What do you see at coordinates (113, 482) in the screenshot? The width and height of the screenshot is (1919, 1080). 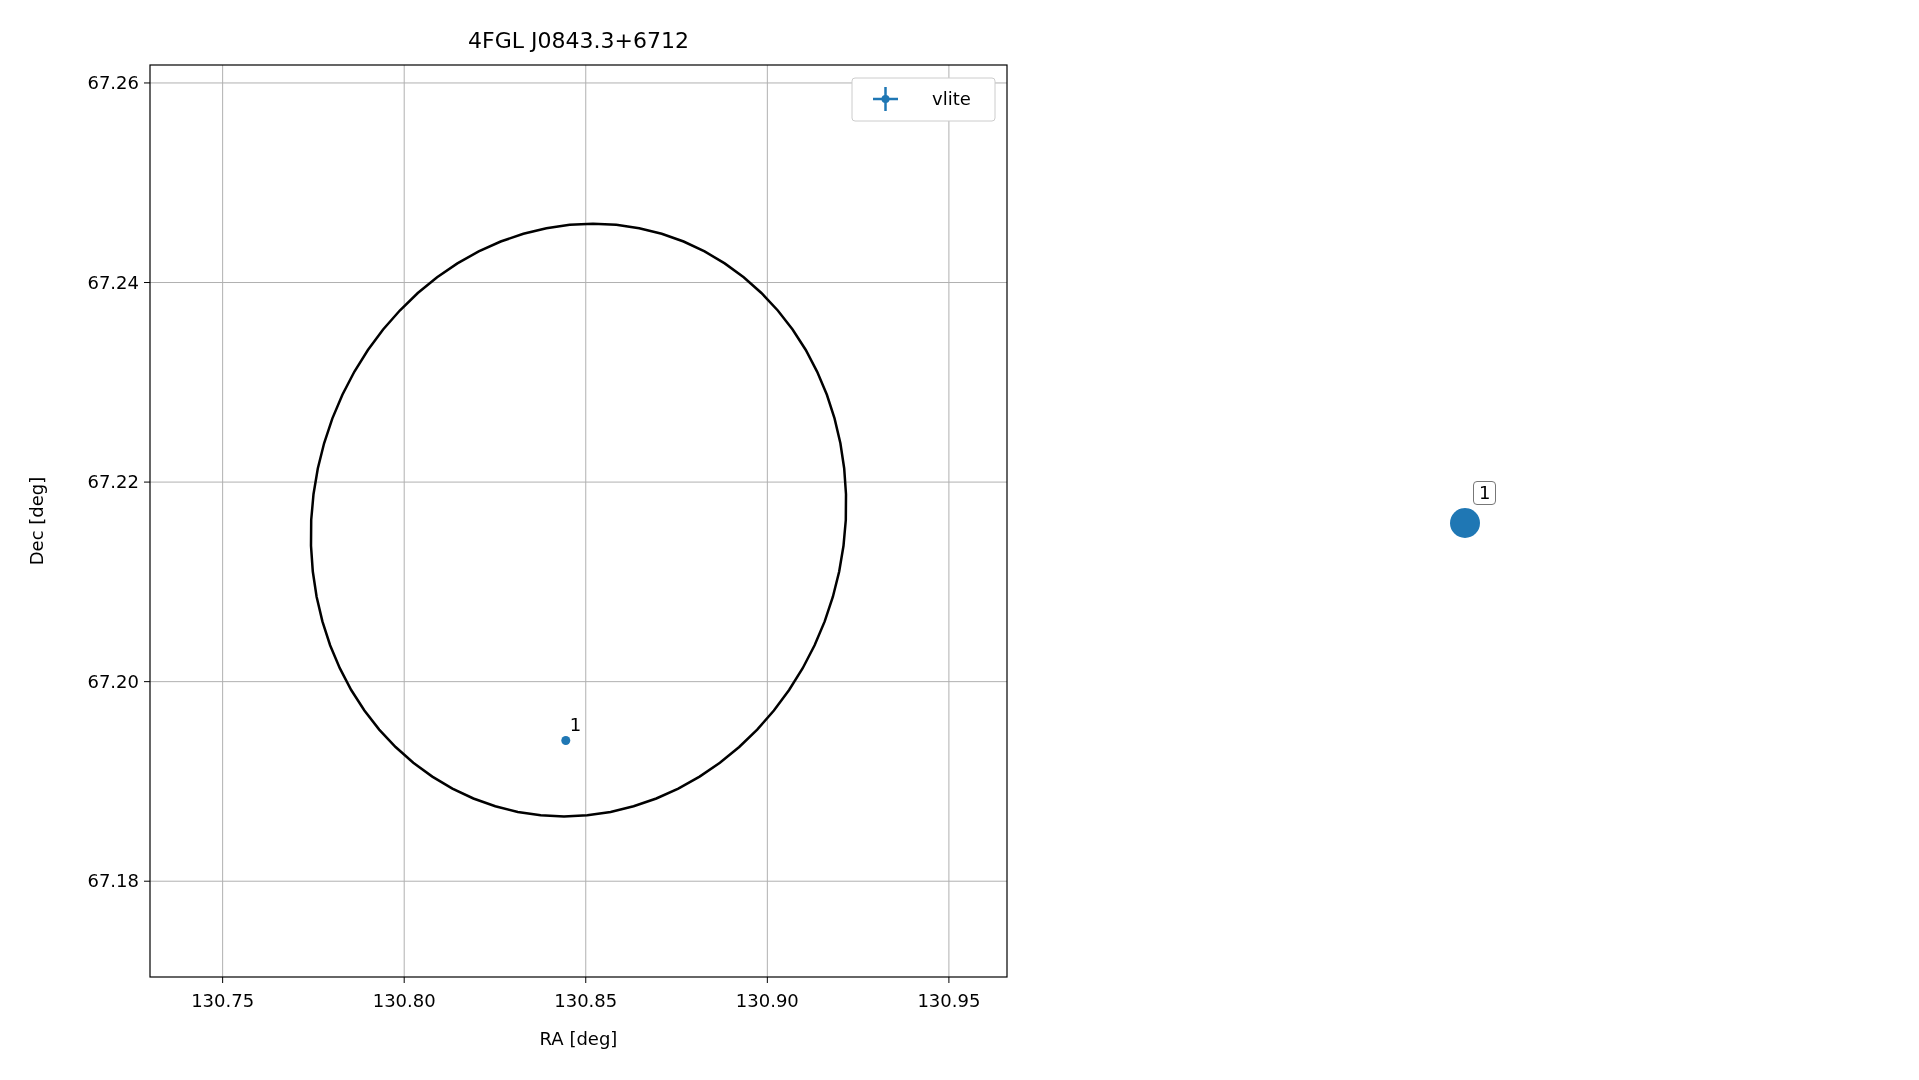 I see `y-tick-label: 67.22` at bounding box center [113, 482].